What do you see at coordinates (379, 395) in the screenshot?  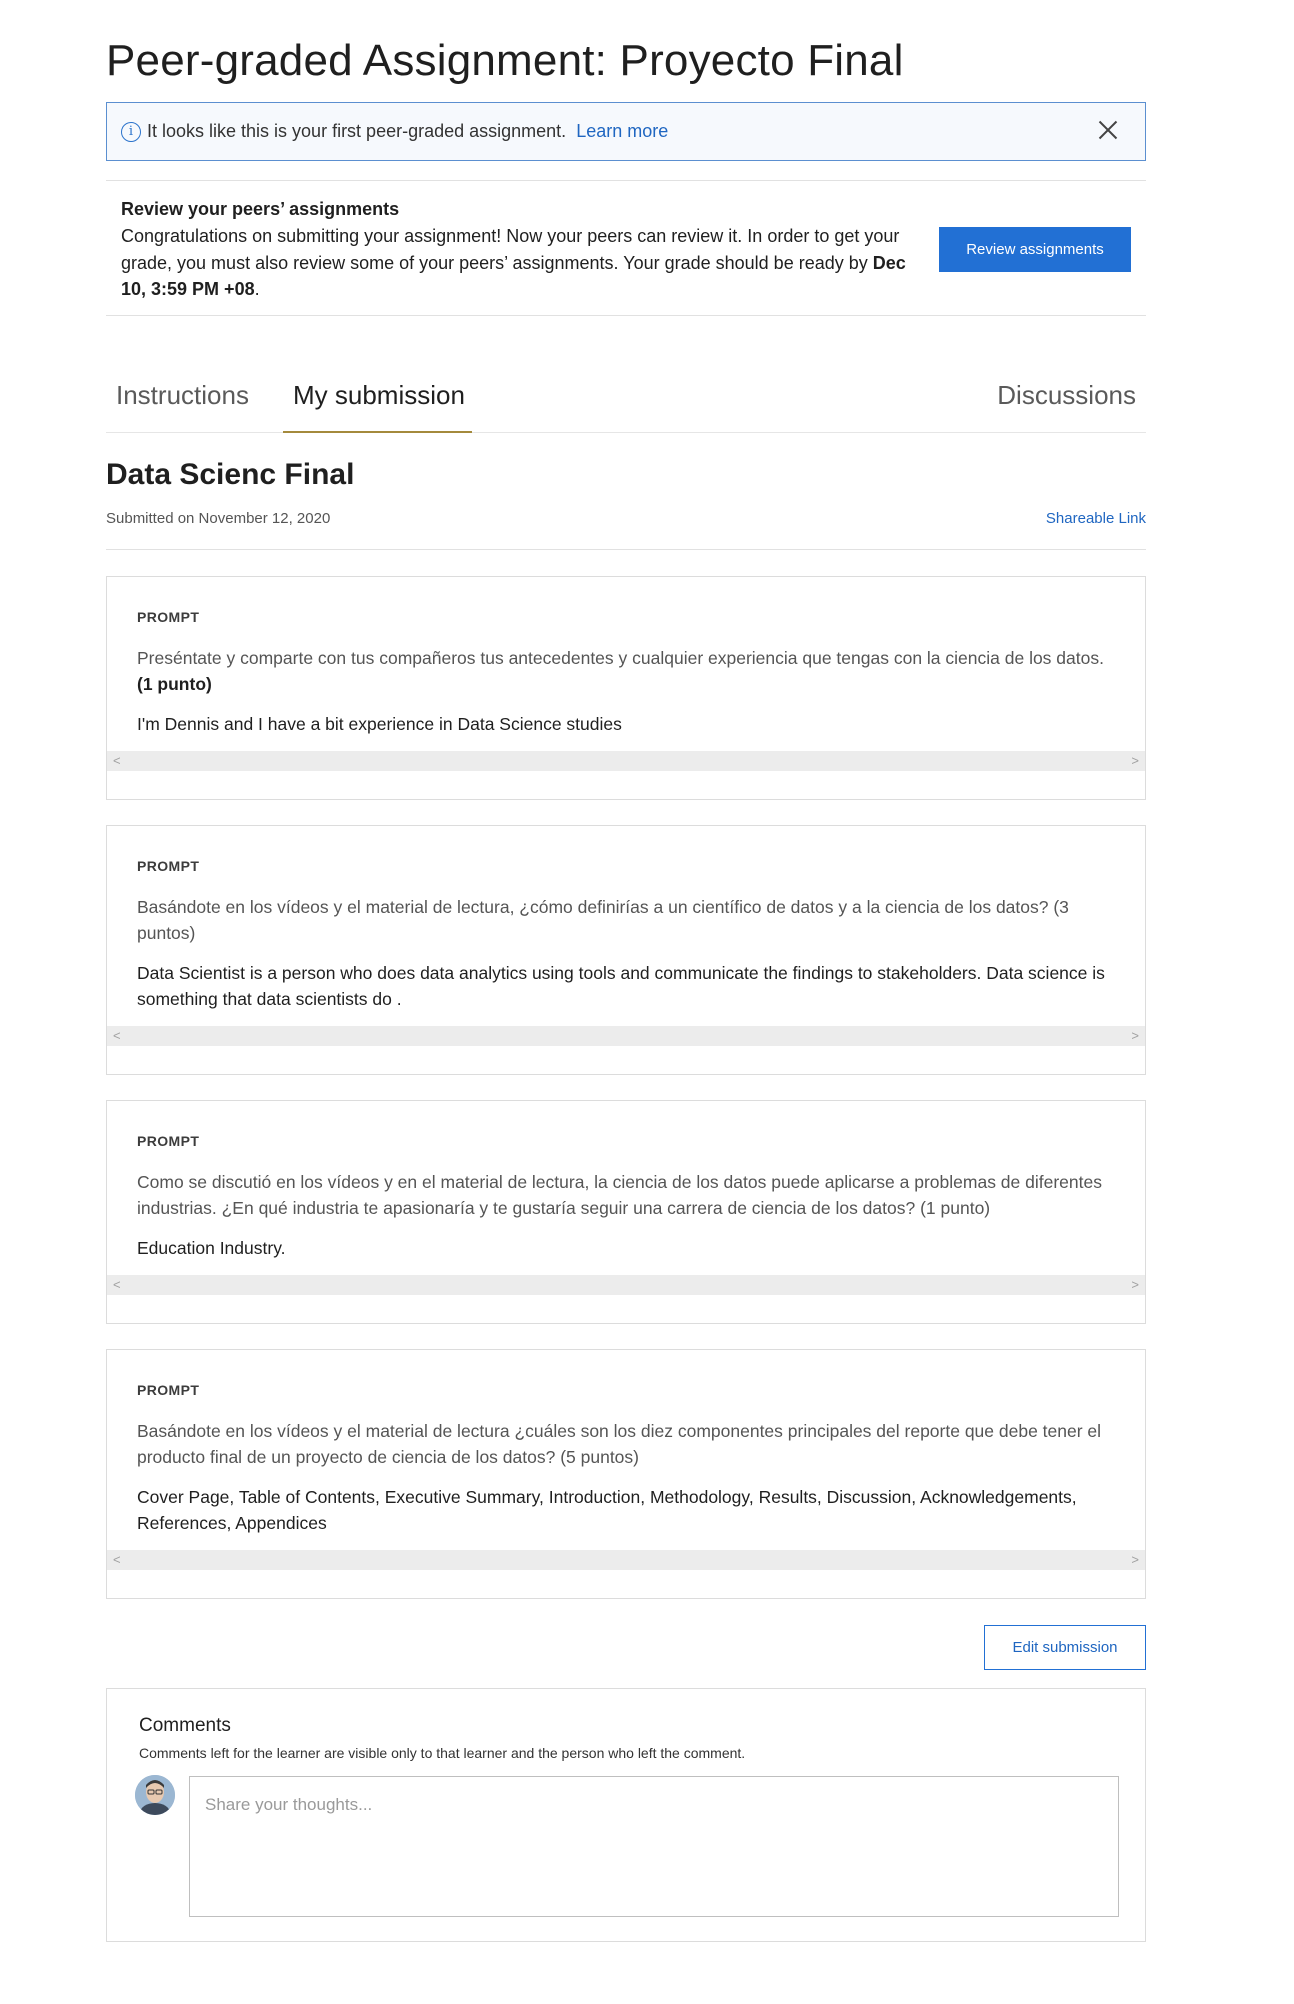 I see `tab-my-submission: My submission` at bounding box center [379, 395].